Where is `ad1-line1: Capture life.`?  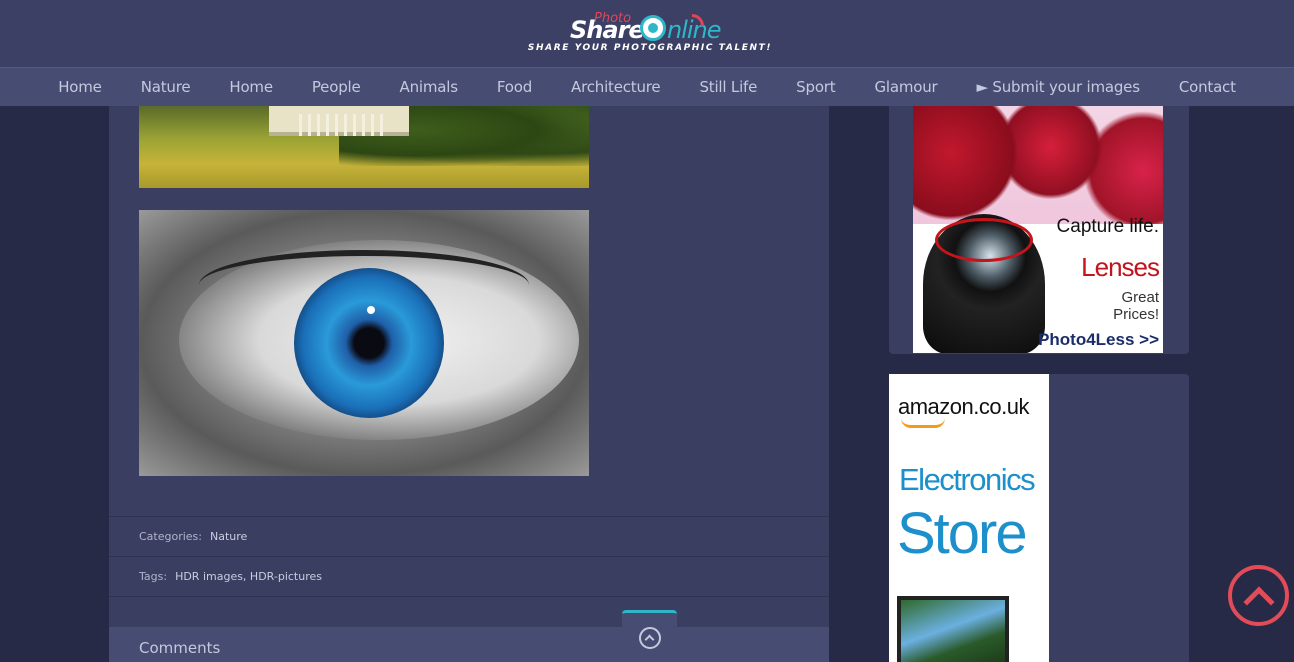 ad1-line1: Capture life. is located at coordinates (1107, 226).